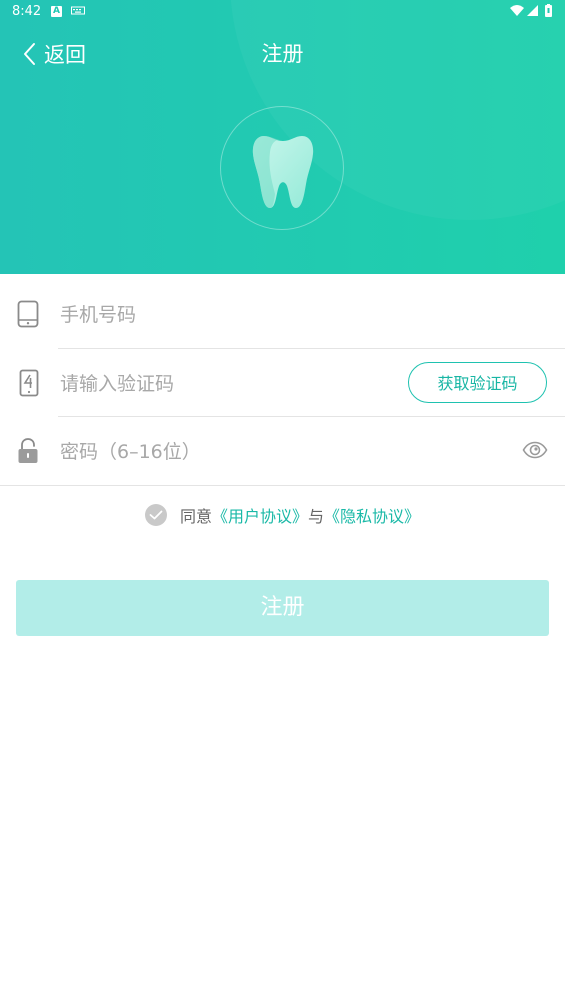 The height and width of the screenshot is (1004, 565). I want to click on status-indicators, so click(532, 13).